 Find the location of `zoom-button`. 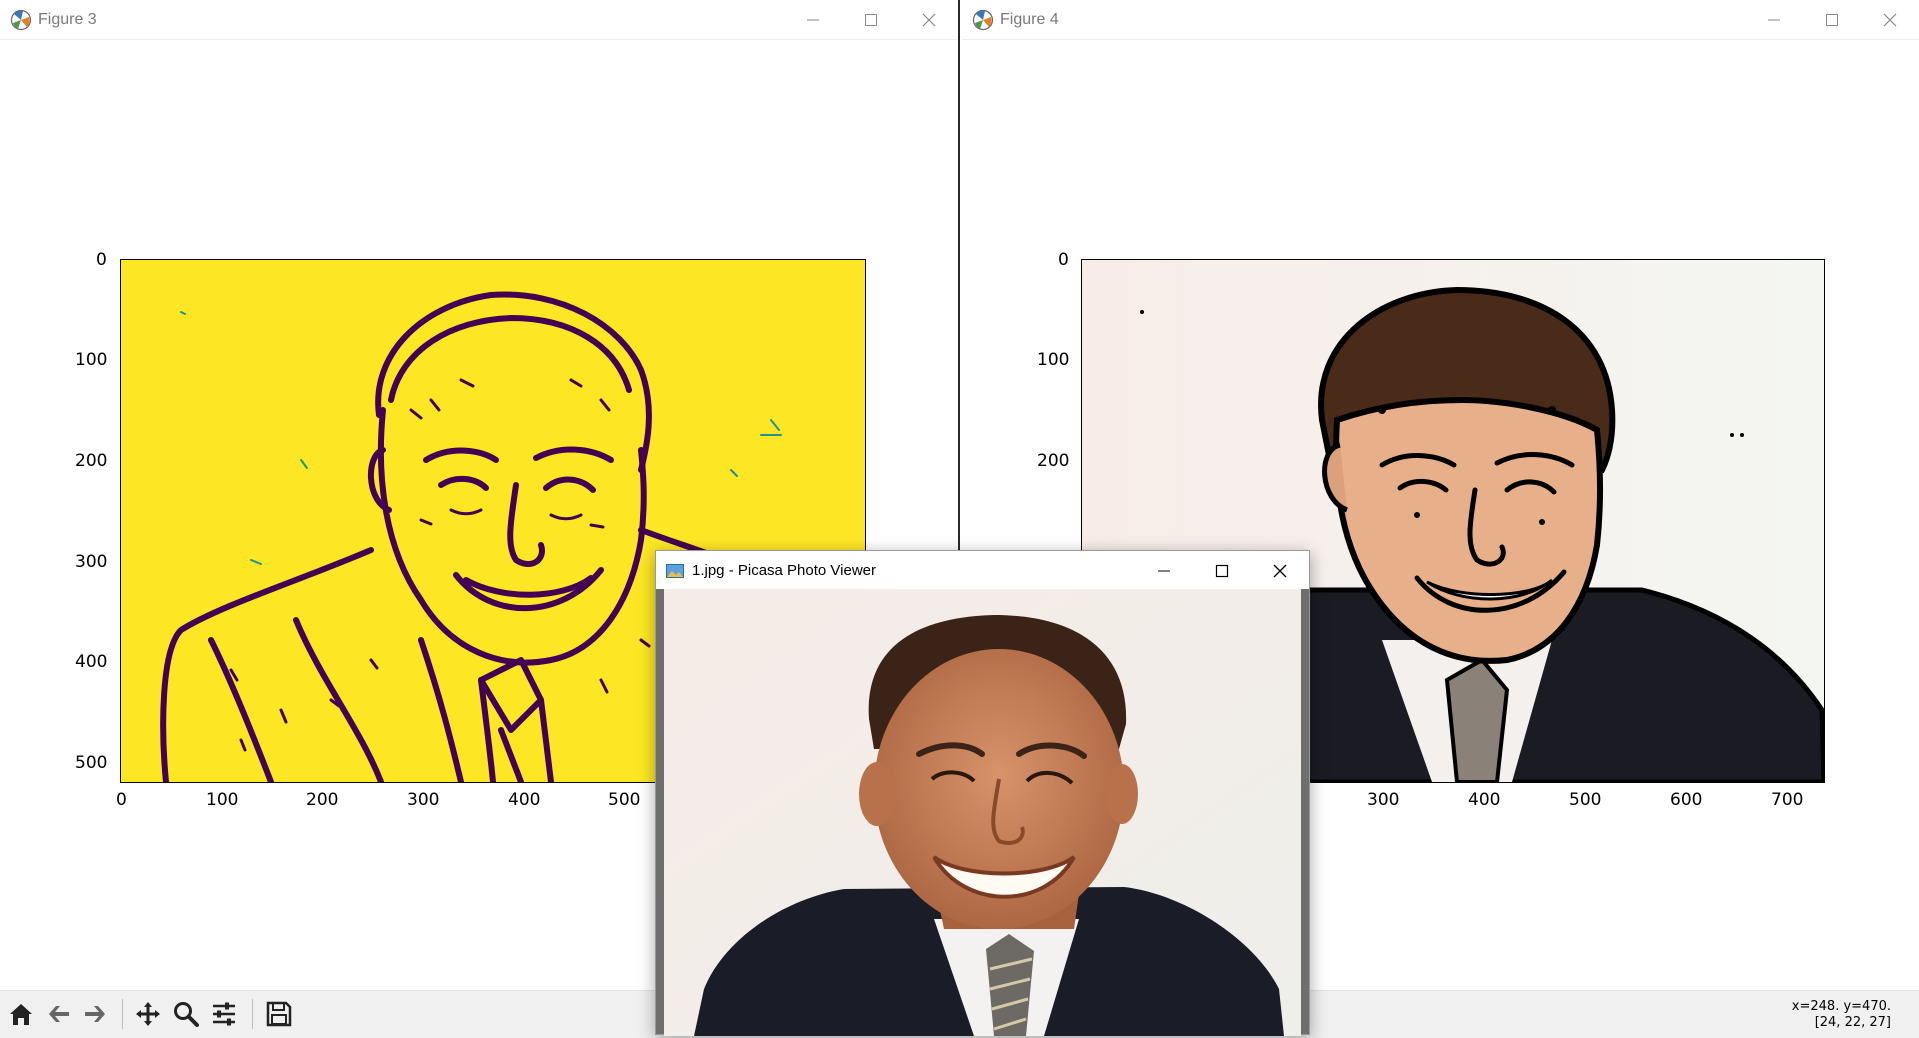

zoom-button is located at coordinates (186, 1014).